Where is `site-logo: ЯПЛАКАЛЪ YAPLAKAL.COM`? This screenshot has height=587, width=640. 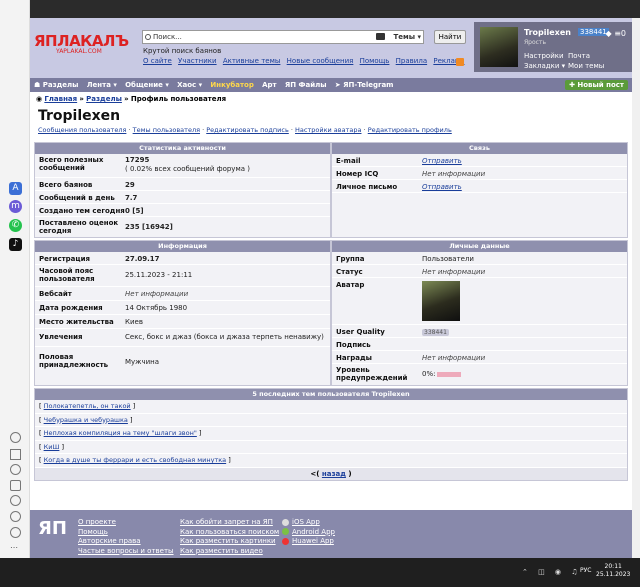 site-logo: ЯПЛАКАЛЪ YAPLAKAL.COM is located at coordinates (82, 46).